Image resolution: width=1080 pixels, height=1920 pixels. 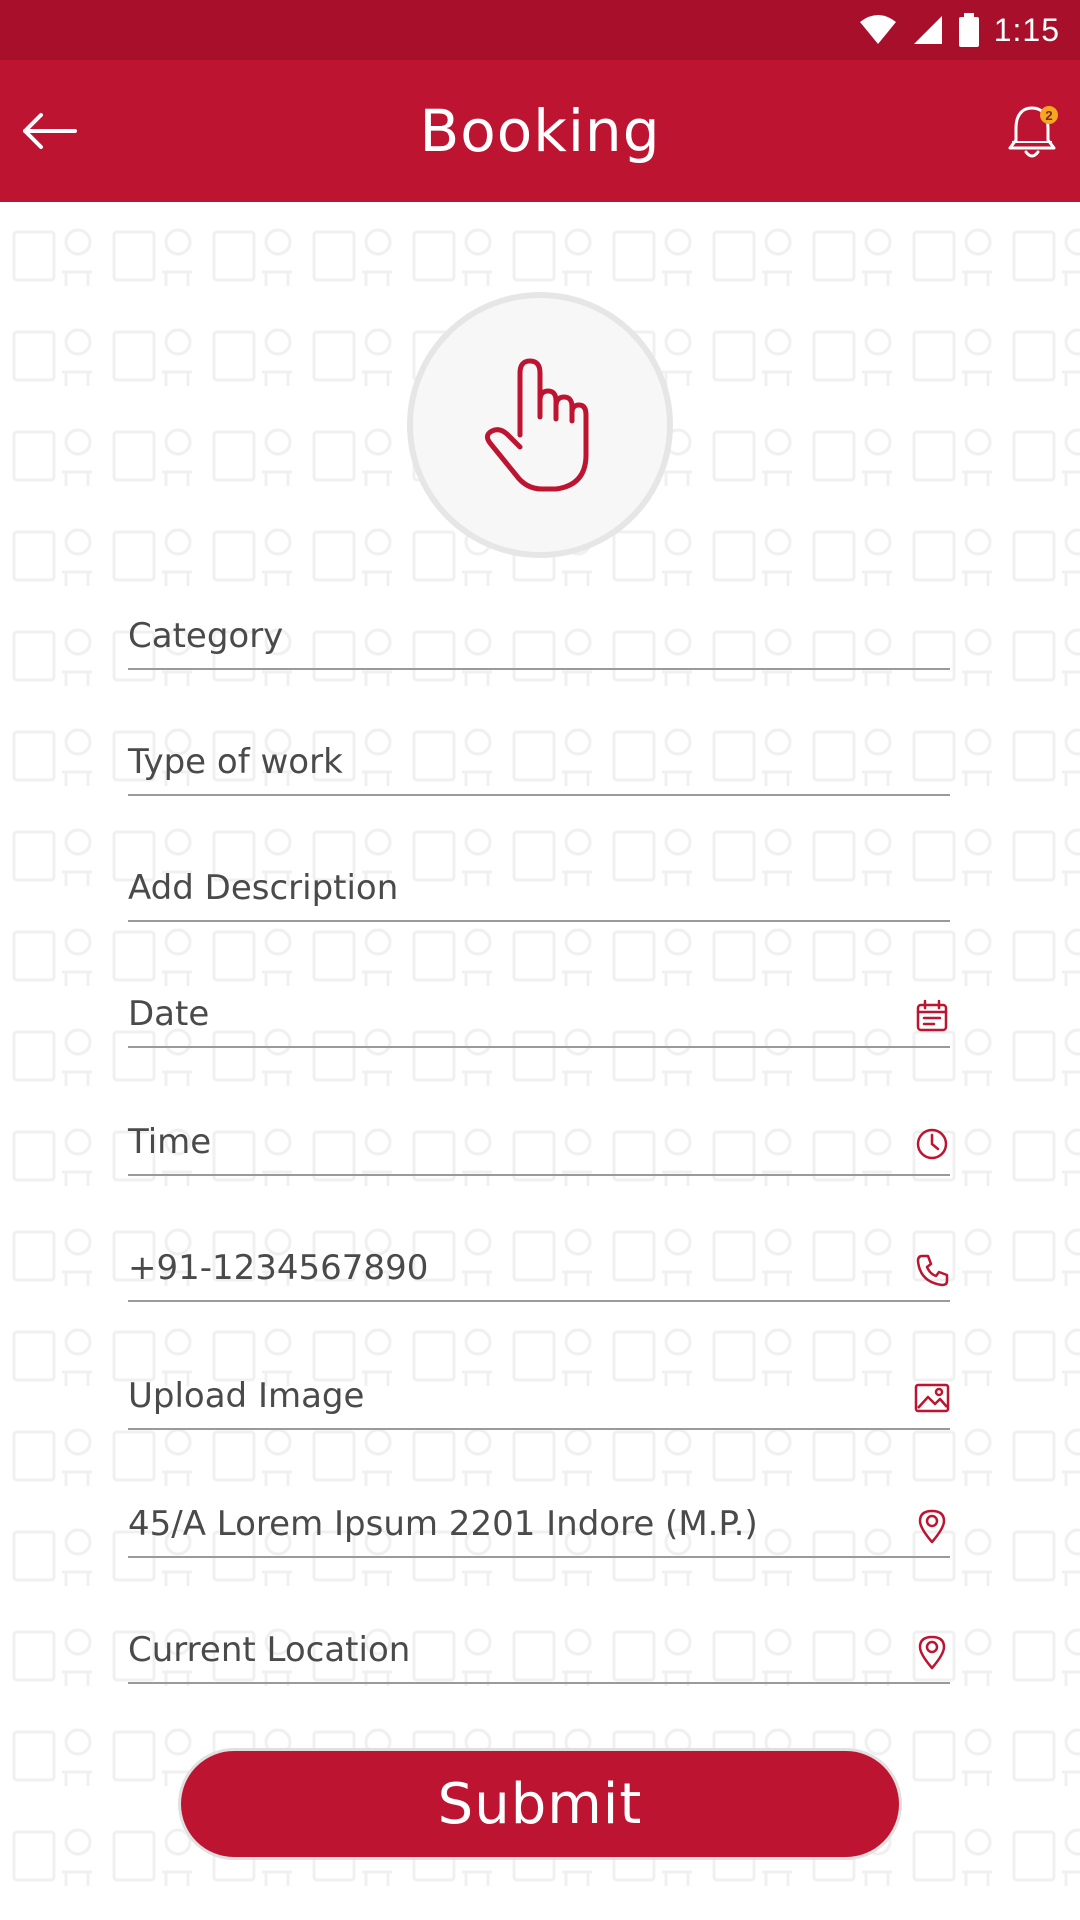 I want to click on signal-icon, so click(x=927, y=30).